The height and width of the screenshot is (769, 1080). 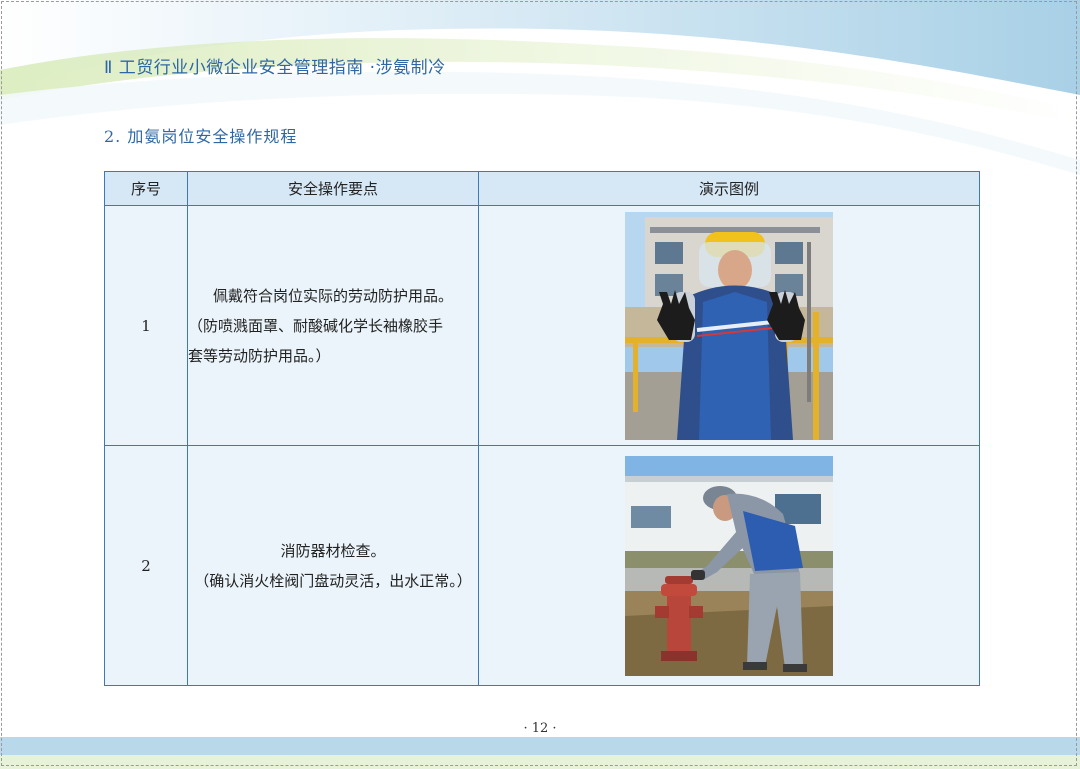 What do you see at coordinates (201, 136) in the screenshot?
I see `section-title: 2. 加氨岗位安全操作规程` at bounding box center [201, 136].